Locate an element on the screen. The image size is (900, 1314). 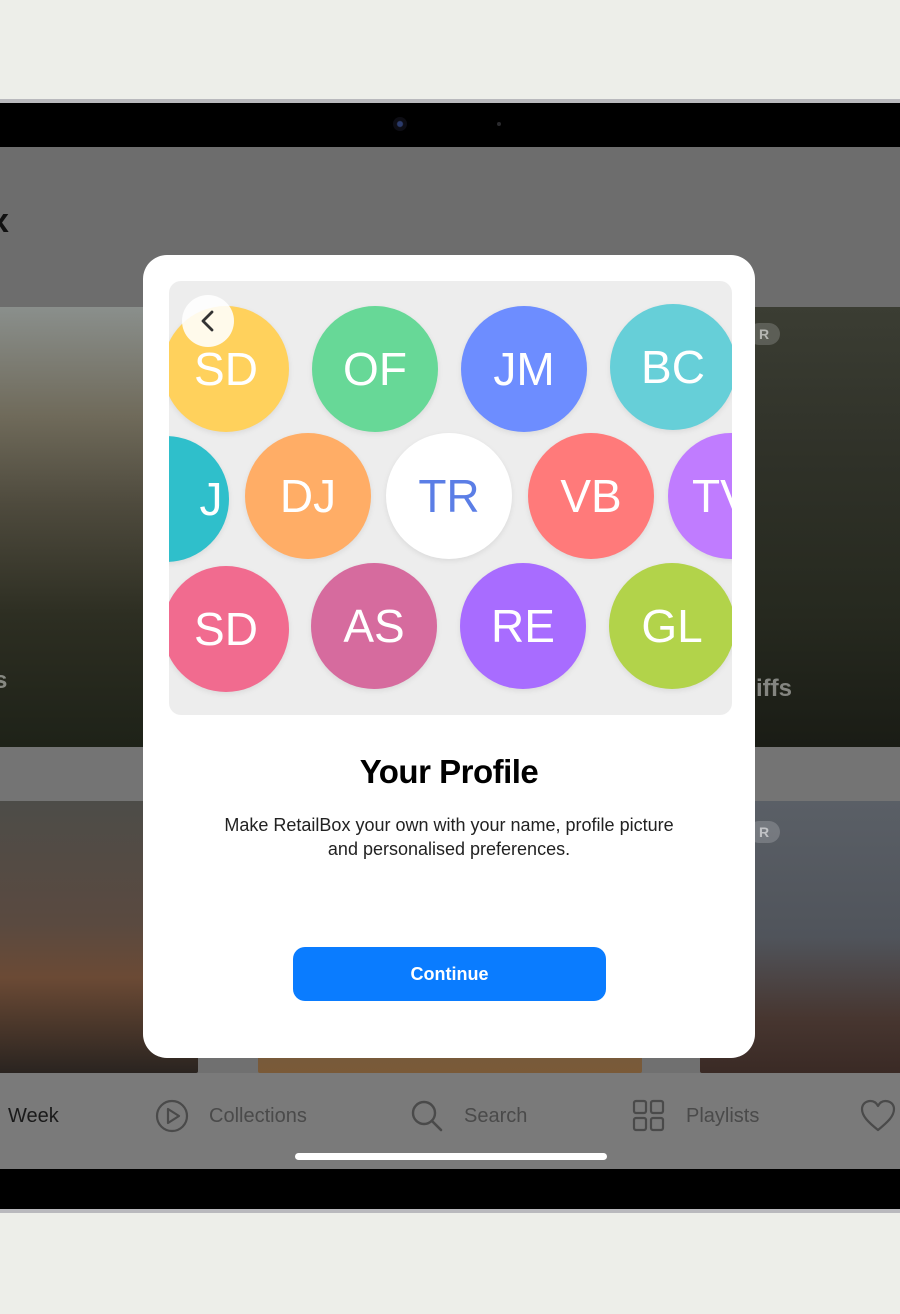
avatar-initials: DJ is located at coordinates (308, 496).